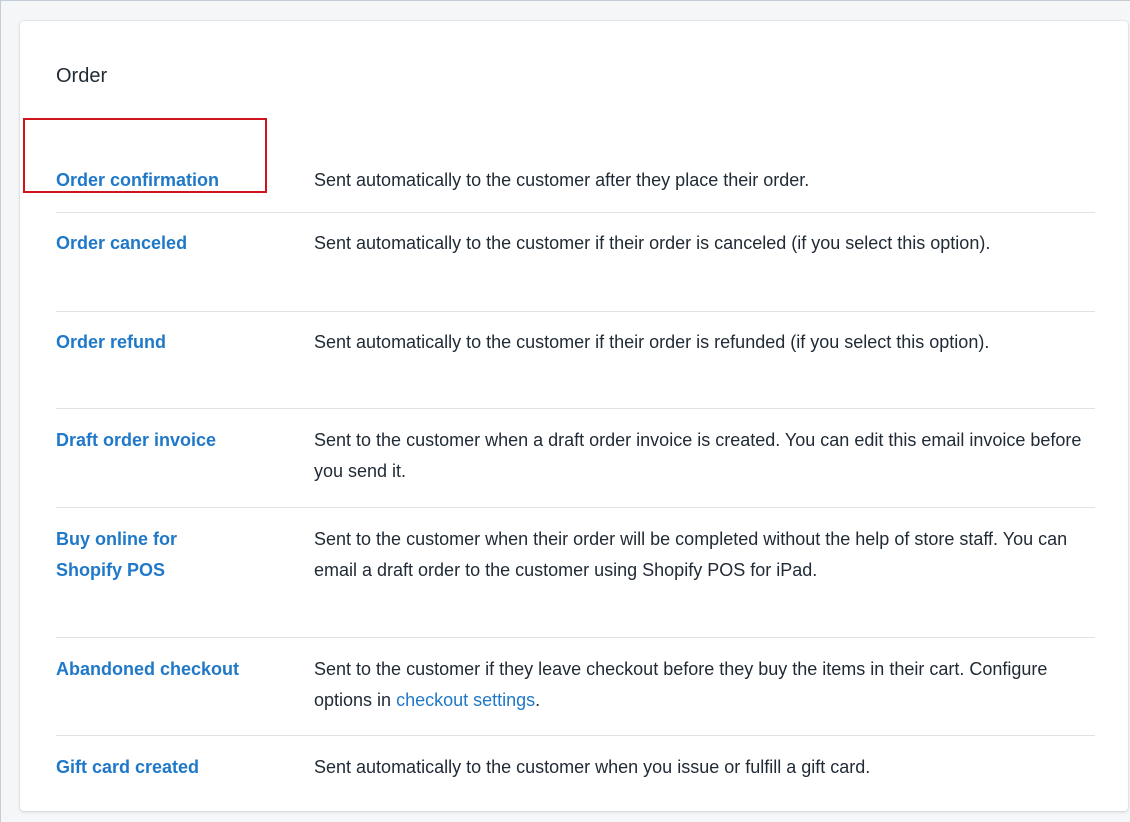 The width and height of the screenshot is (1130, 822). Describe the element at coordinates (127, 767) in the screenshot. I see `gift-card-created-link: Gift card created` at that location.